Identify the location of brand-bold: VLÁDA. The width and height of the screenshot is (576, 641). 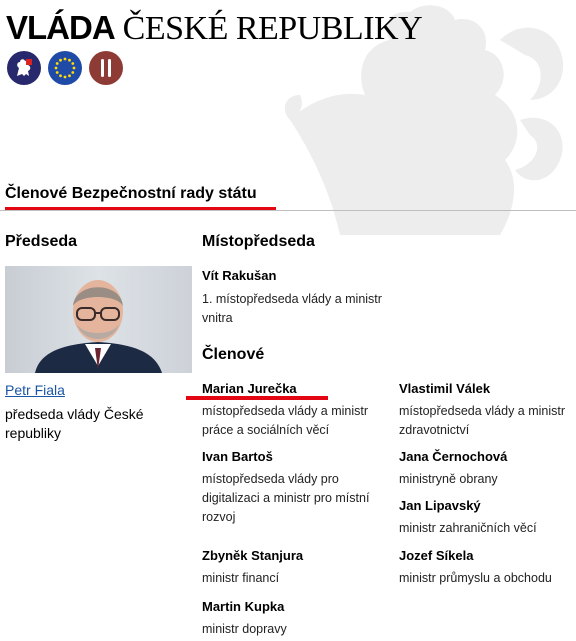
(61, 27).